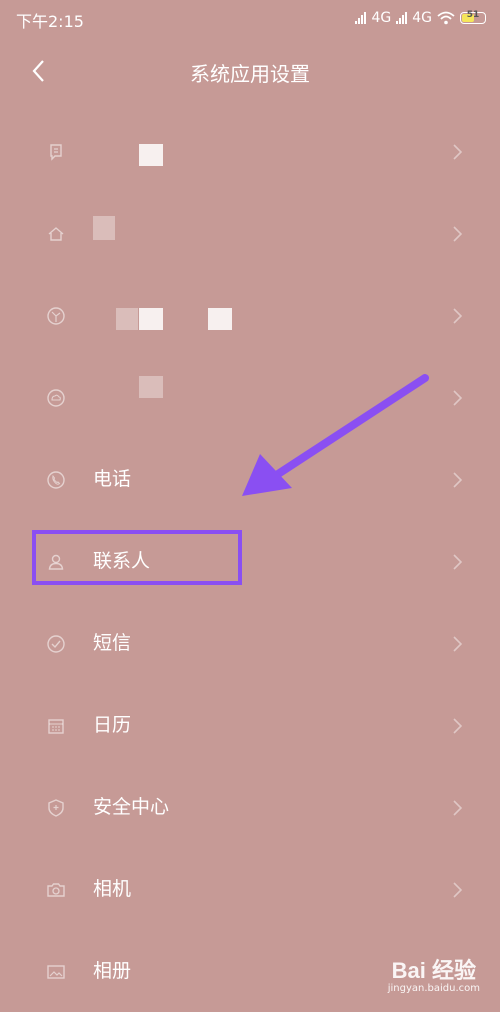 The height and width of the screenshot is (1012, 500). What do you see at coordinates (446, 18) in the screenshot?
I see `wifi-icon` at bounding box center [446, 18].